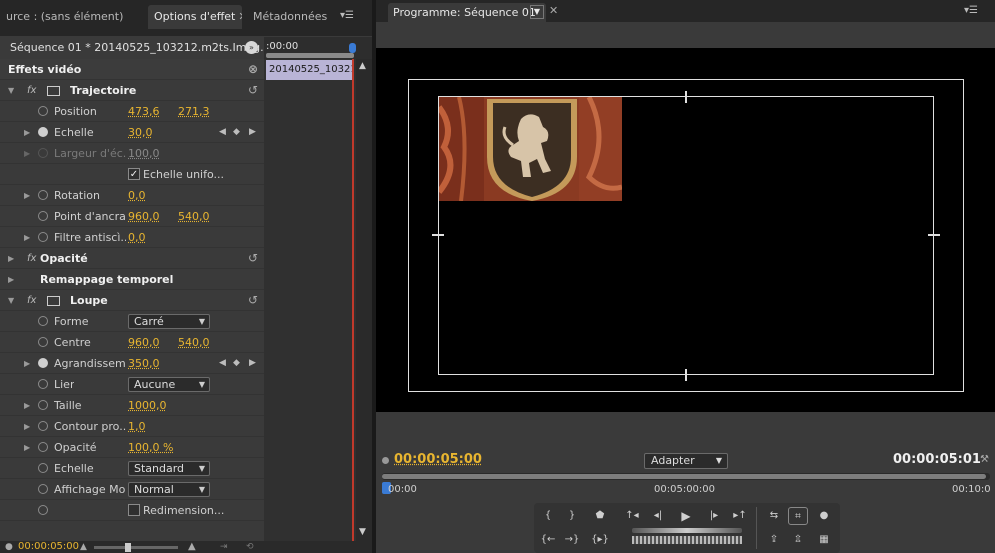  What do you see at coordinates (548, 516) in the screenshot?
I see `mark-in-icon: {` at bounding box center [548, 516].